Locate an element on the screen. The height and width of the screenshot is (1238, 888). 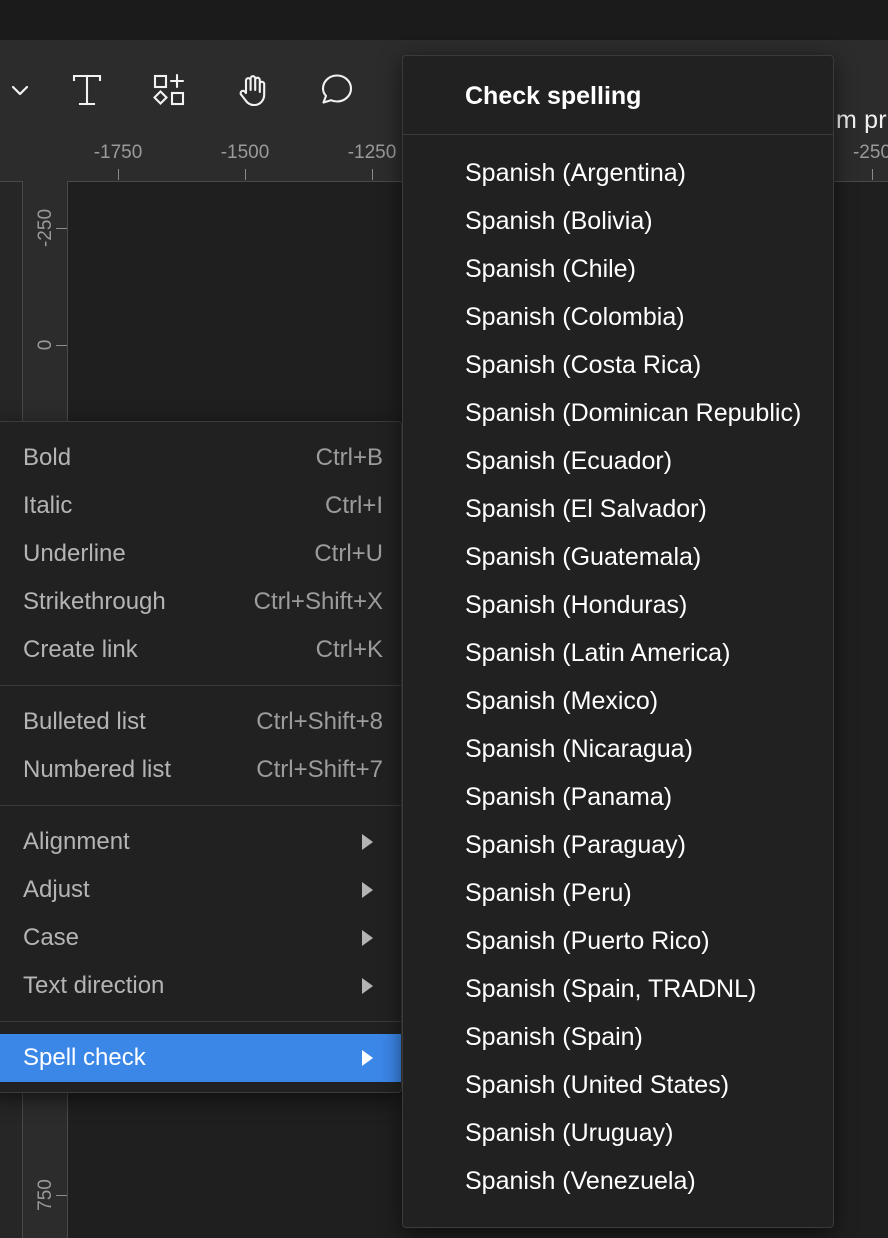
menu-item-adjust: Adjust is located at coordinates (200, 890).